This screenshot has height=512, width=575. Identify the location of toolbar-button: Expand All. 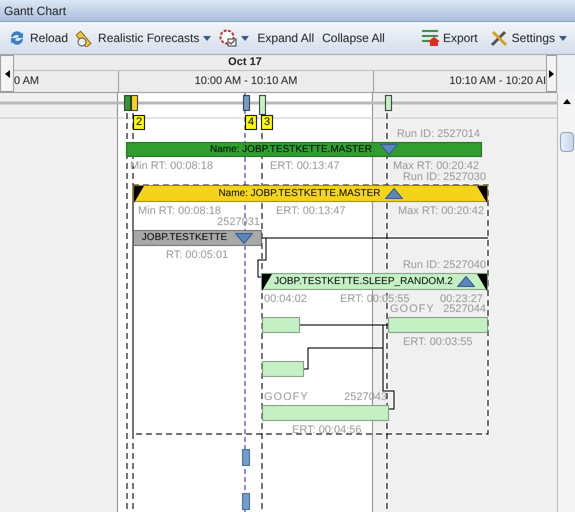
(285, 38).